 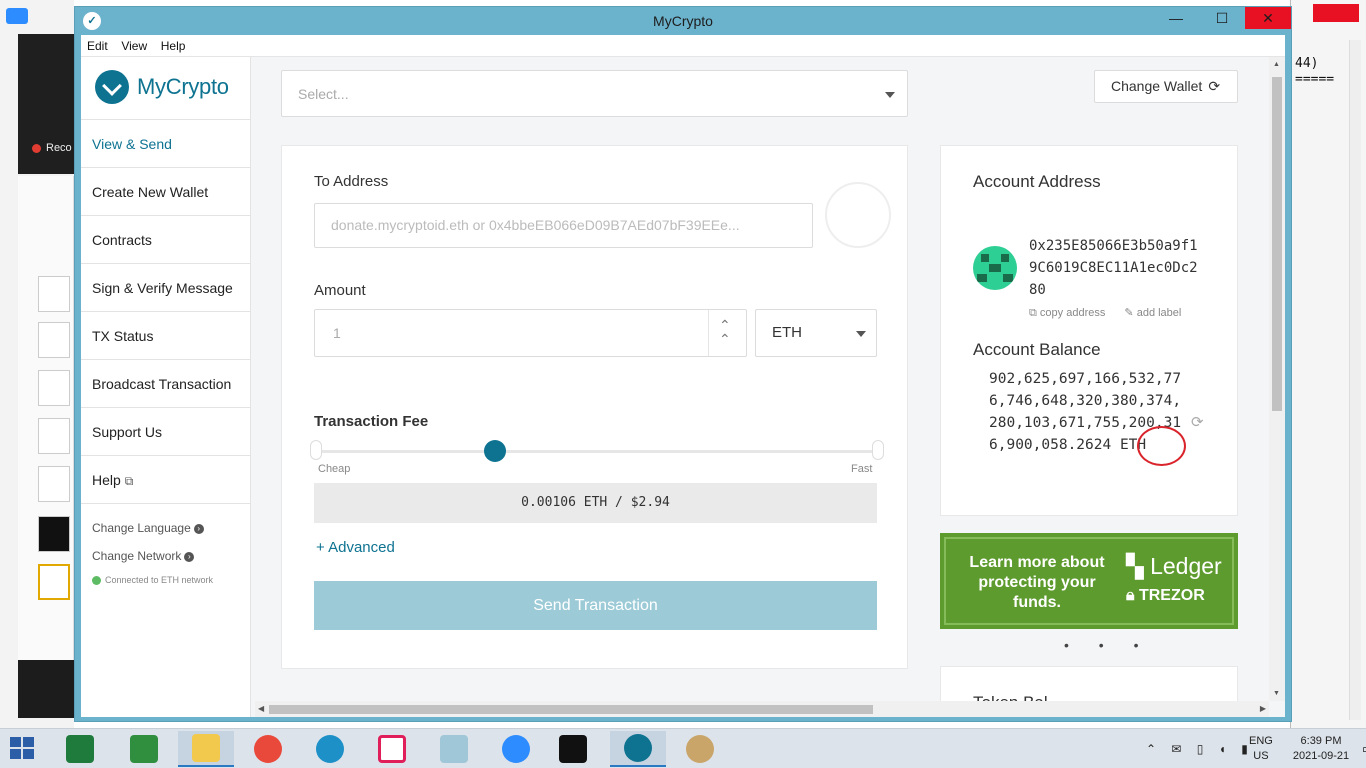 I want to click on ledger-logo: ▚ Ledger, so click(x=1174, y=566).